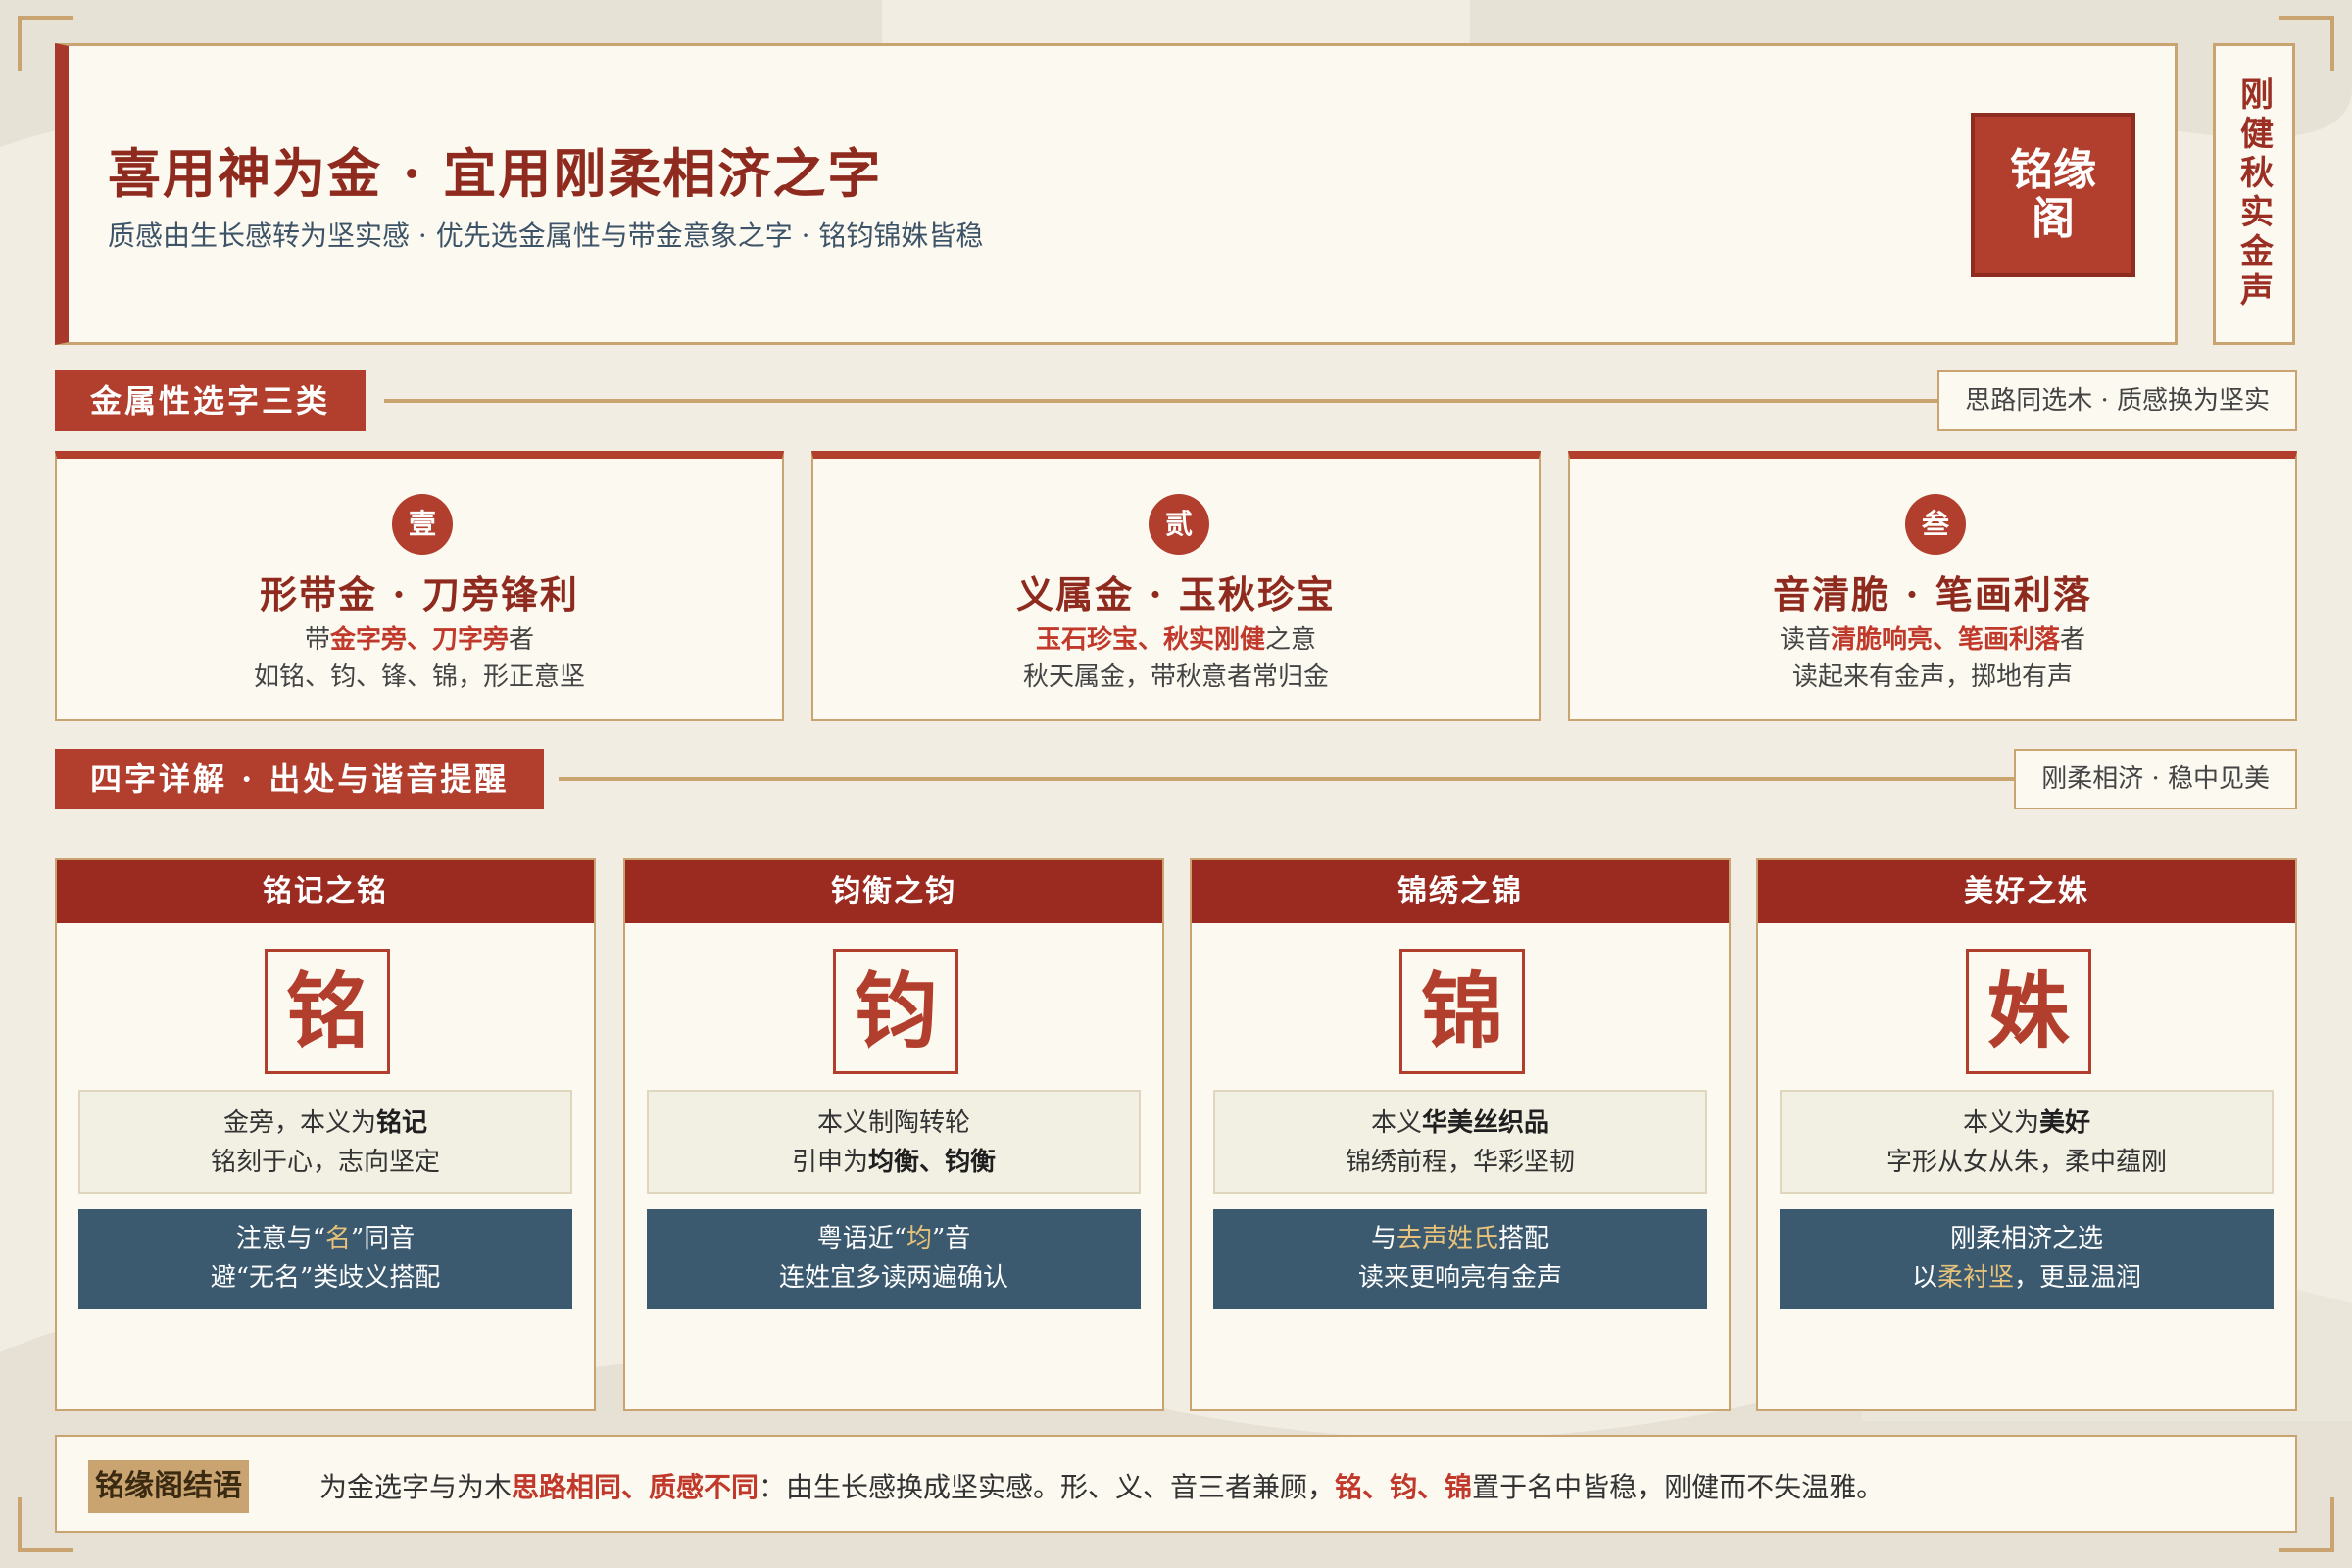 Image resolution: width=2352 pixels, height=1568 pixels. I want to click on side-vertical-text: 刚健秋实金声, so click(2253, 194).